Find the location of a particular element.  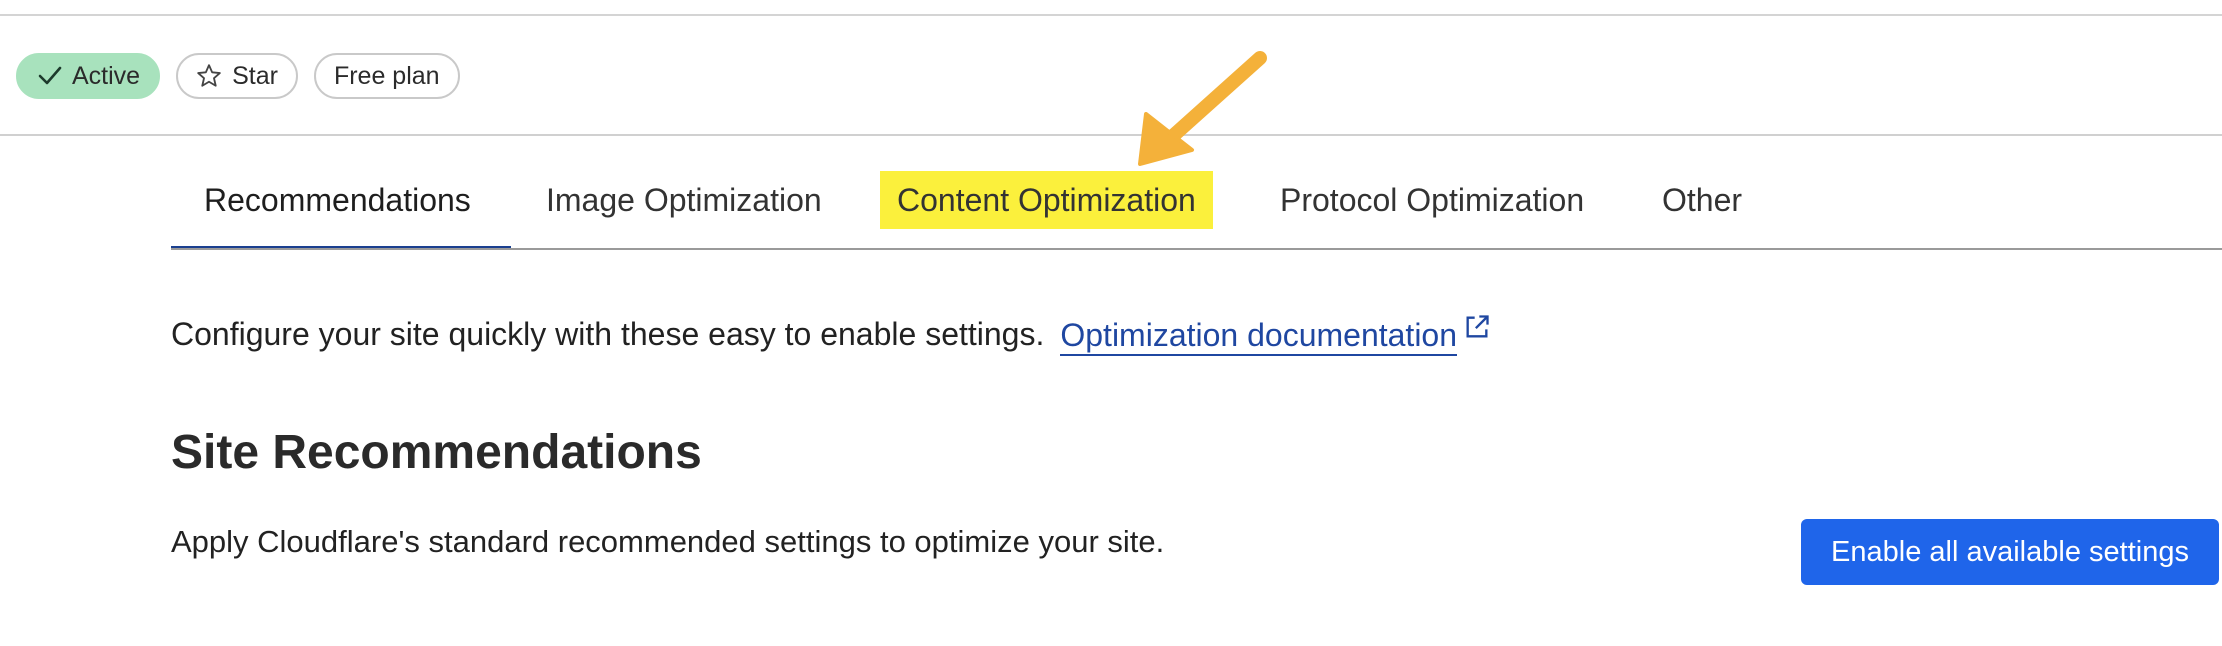

enable-all-settings-label: Enable all available settings is located at coordinates (2010, 551).